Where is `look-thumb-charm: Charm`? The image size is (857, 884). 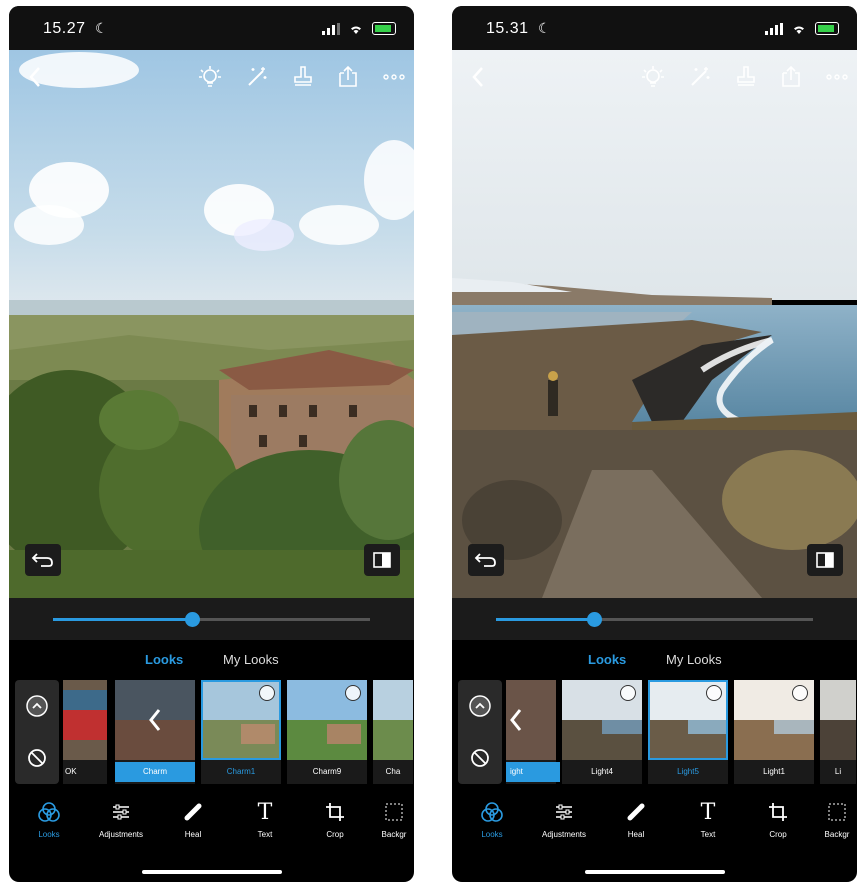
look-thumb-charm: Charm is located at coordinates (155, 732).